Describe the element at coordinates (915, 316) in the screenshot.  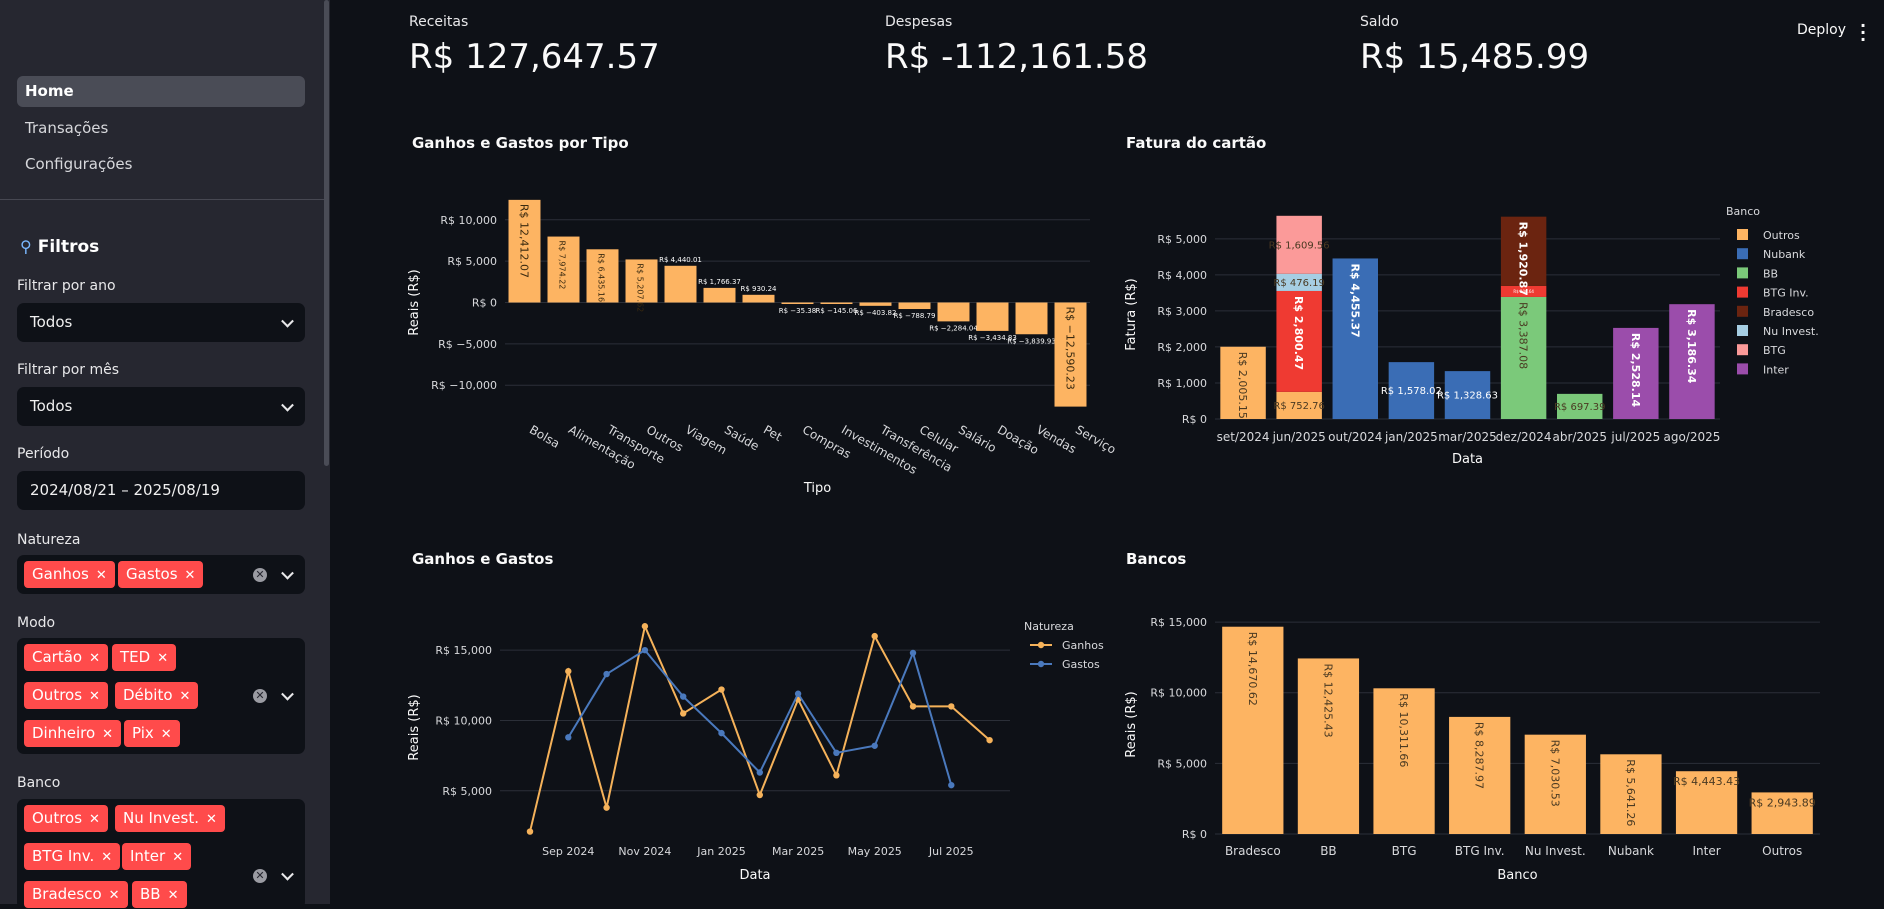
I see `data-label: R$ −788.79` at that location.